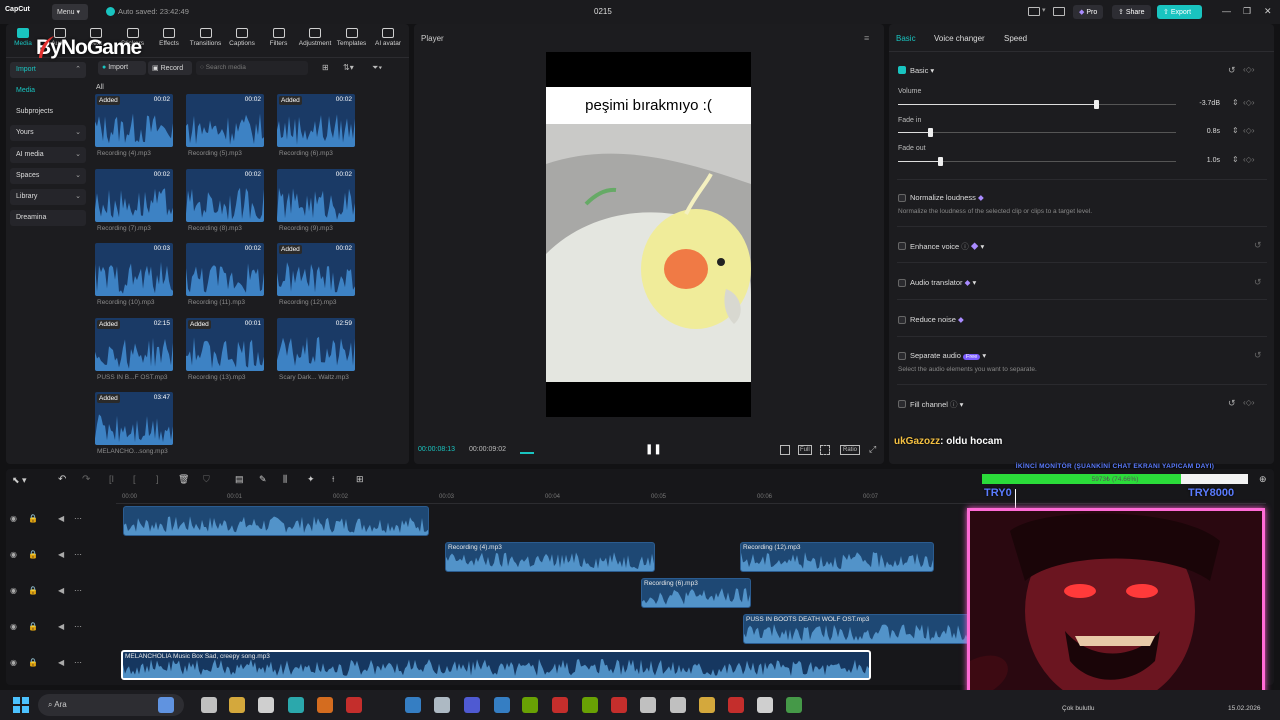 The image size is (1280, 720). What do you see at coordinates (902, 320) in the screenshot?
I see `reduce-noise-checkbox` at bounding box center [902, 320].